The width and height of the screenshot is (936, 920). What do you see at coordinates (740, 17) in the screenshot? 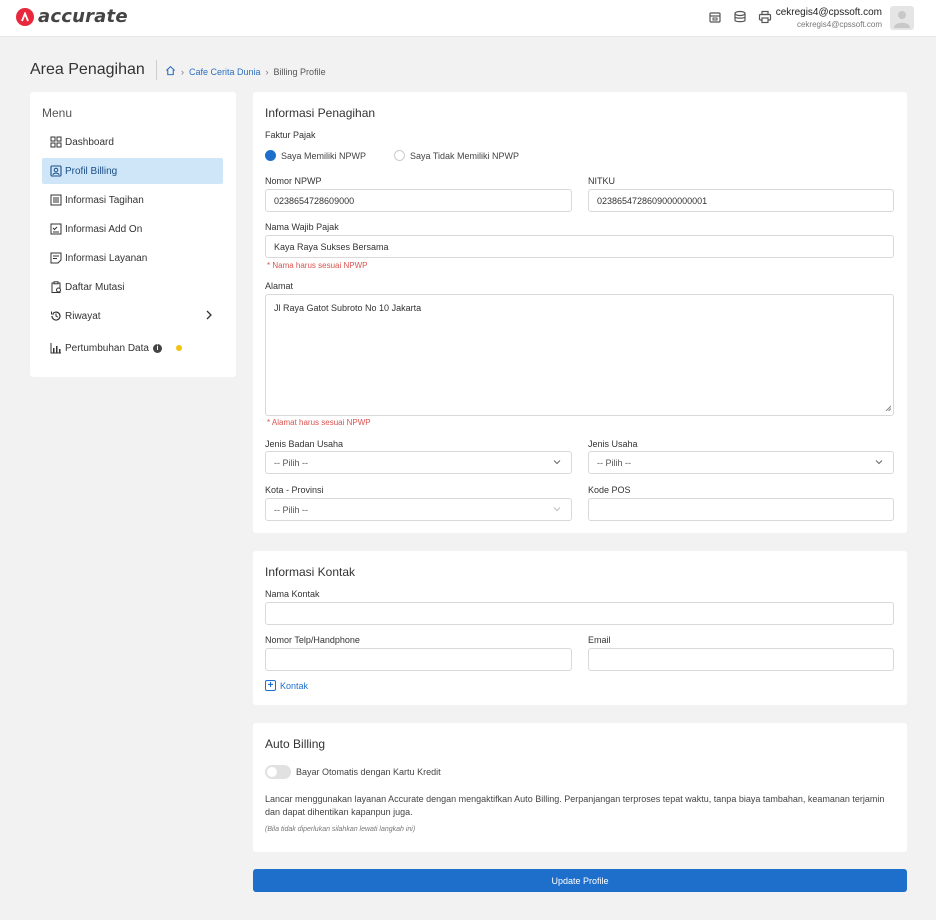
I see `database-icon` at bounding box center [740, 17].